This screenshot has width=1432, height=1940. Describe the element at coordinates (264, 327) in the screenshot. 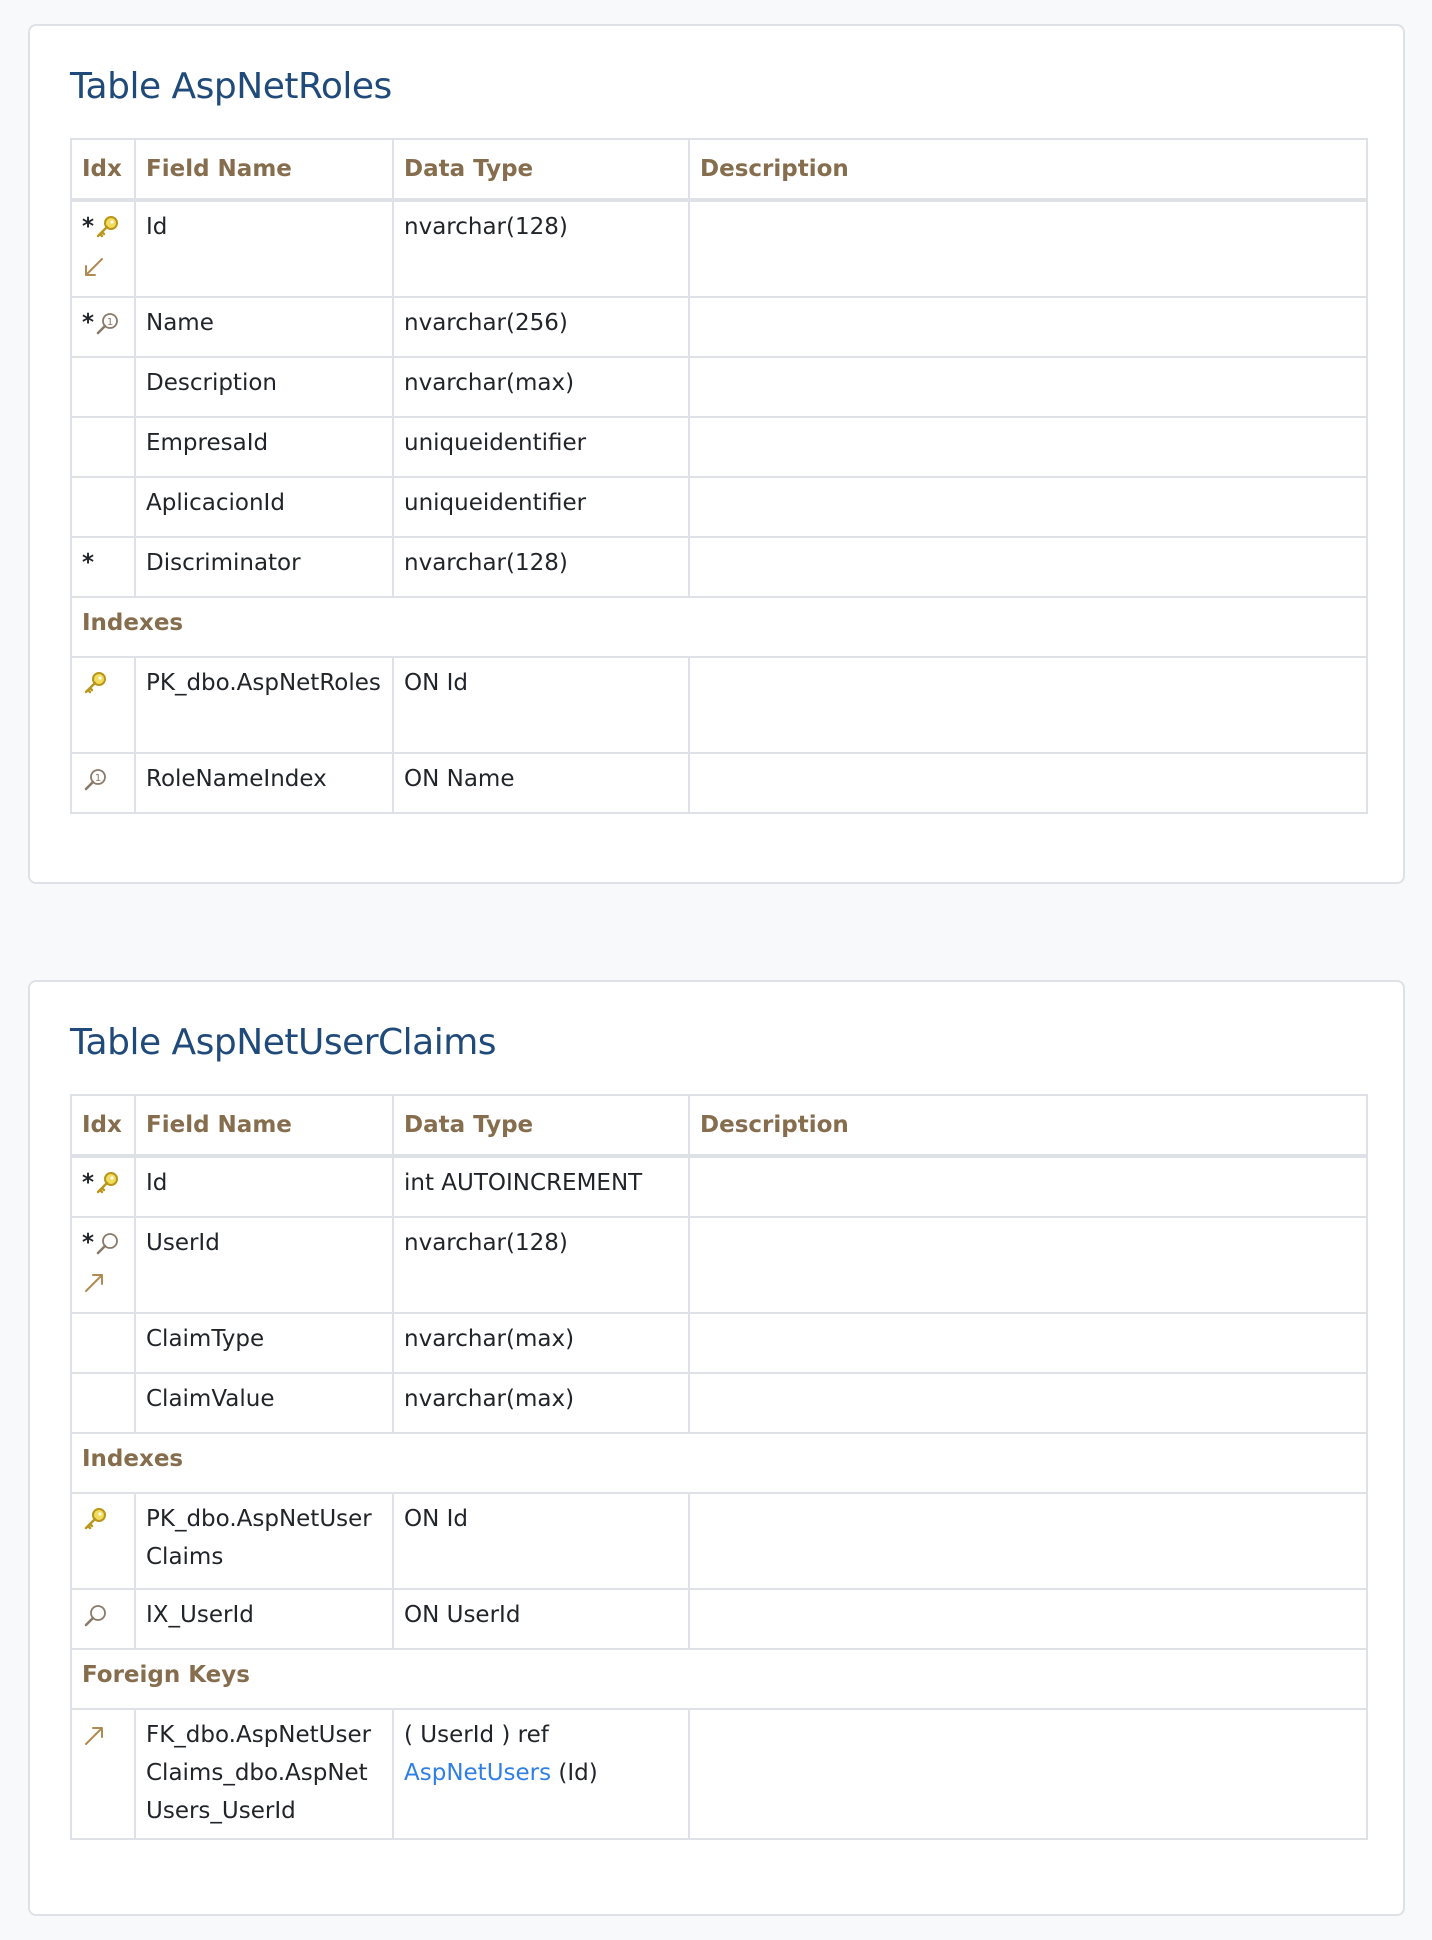

I see `field-name: Name` at that location.